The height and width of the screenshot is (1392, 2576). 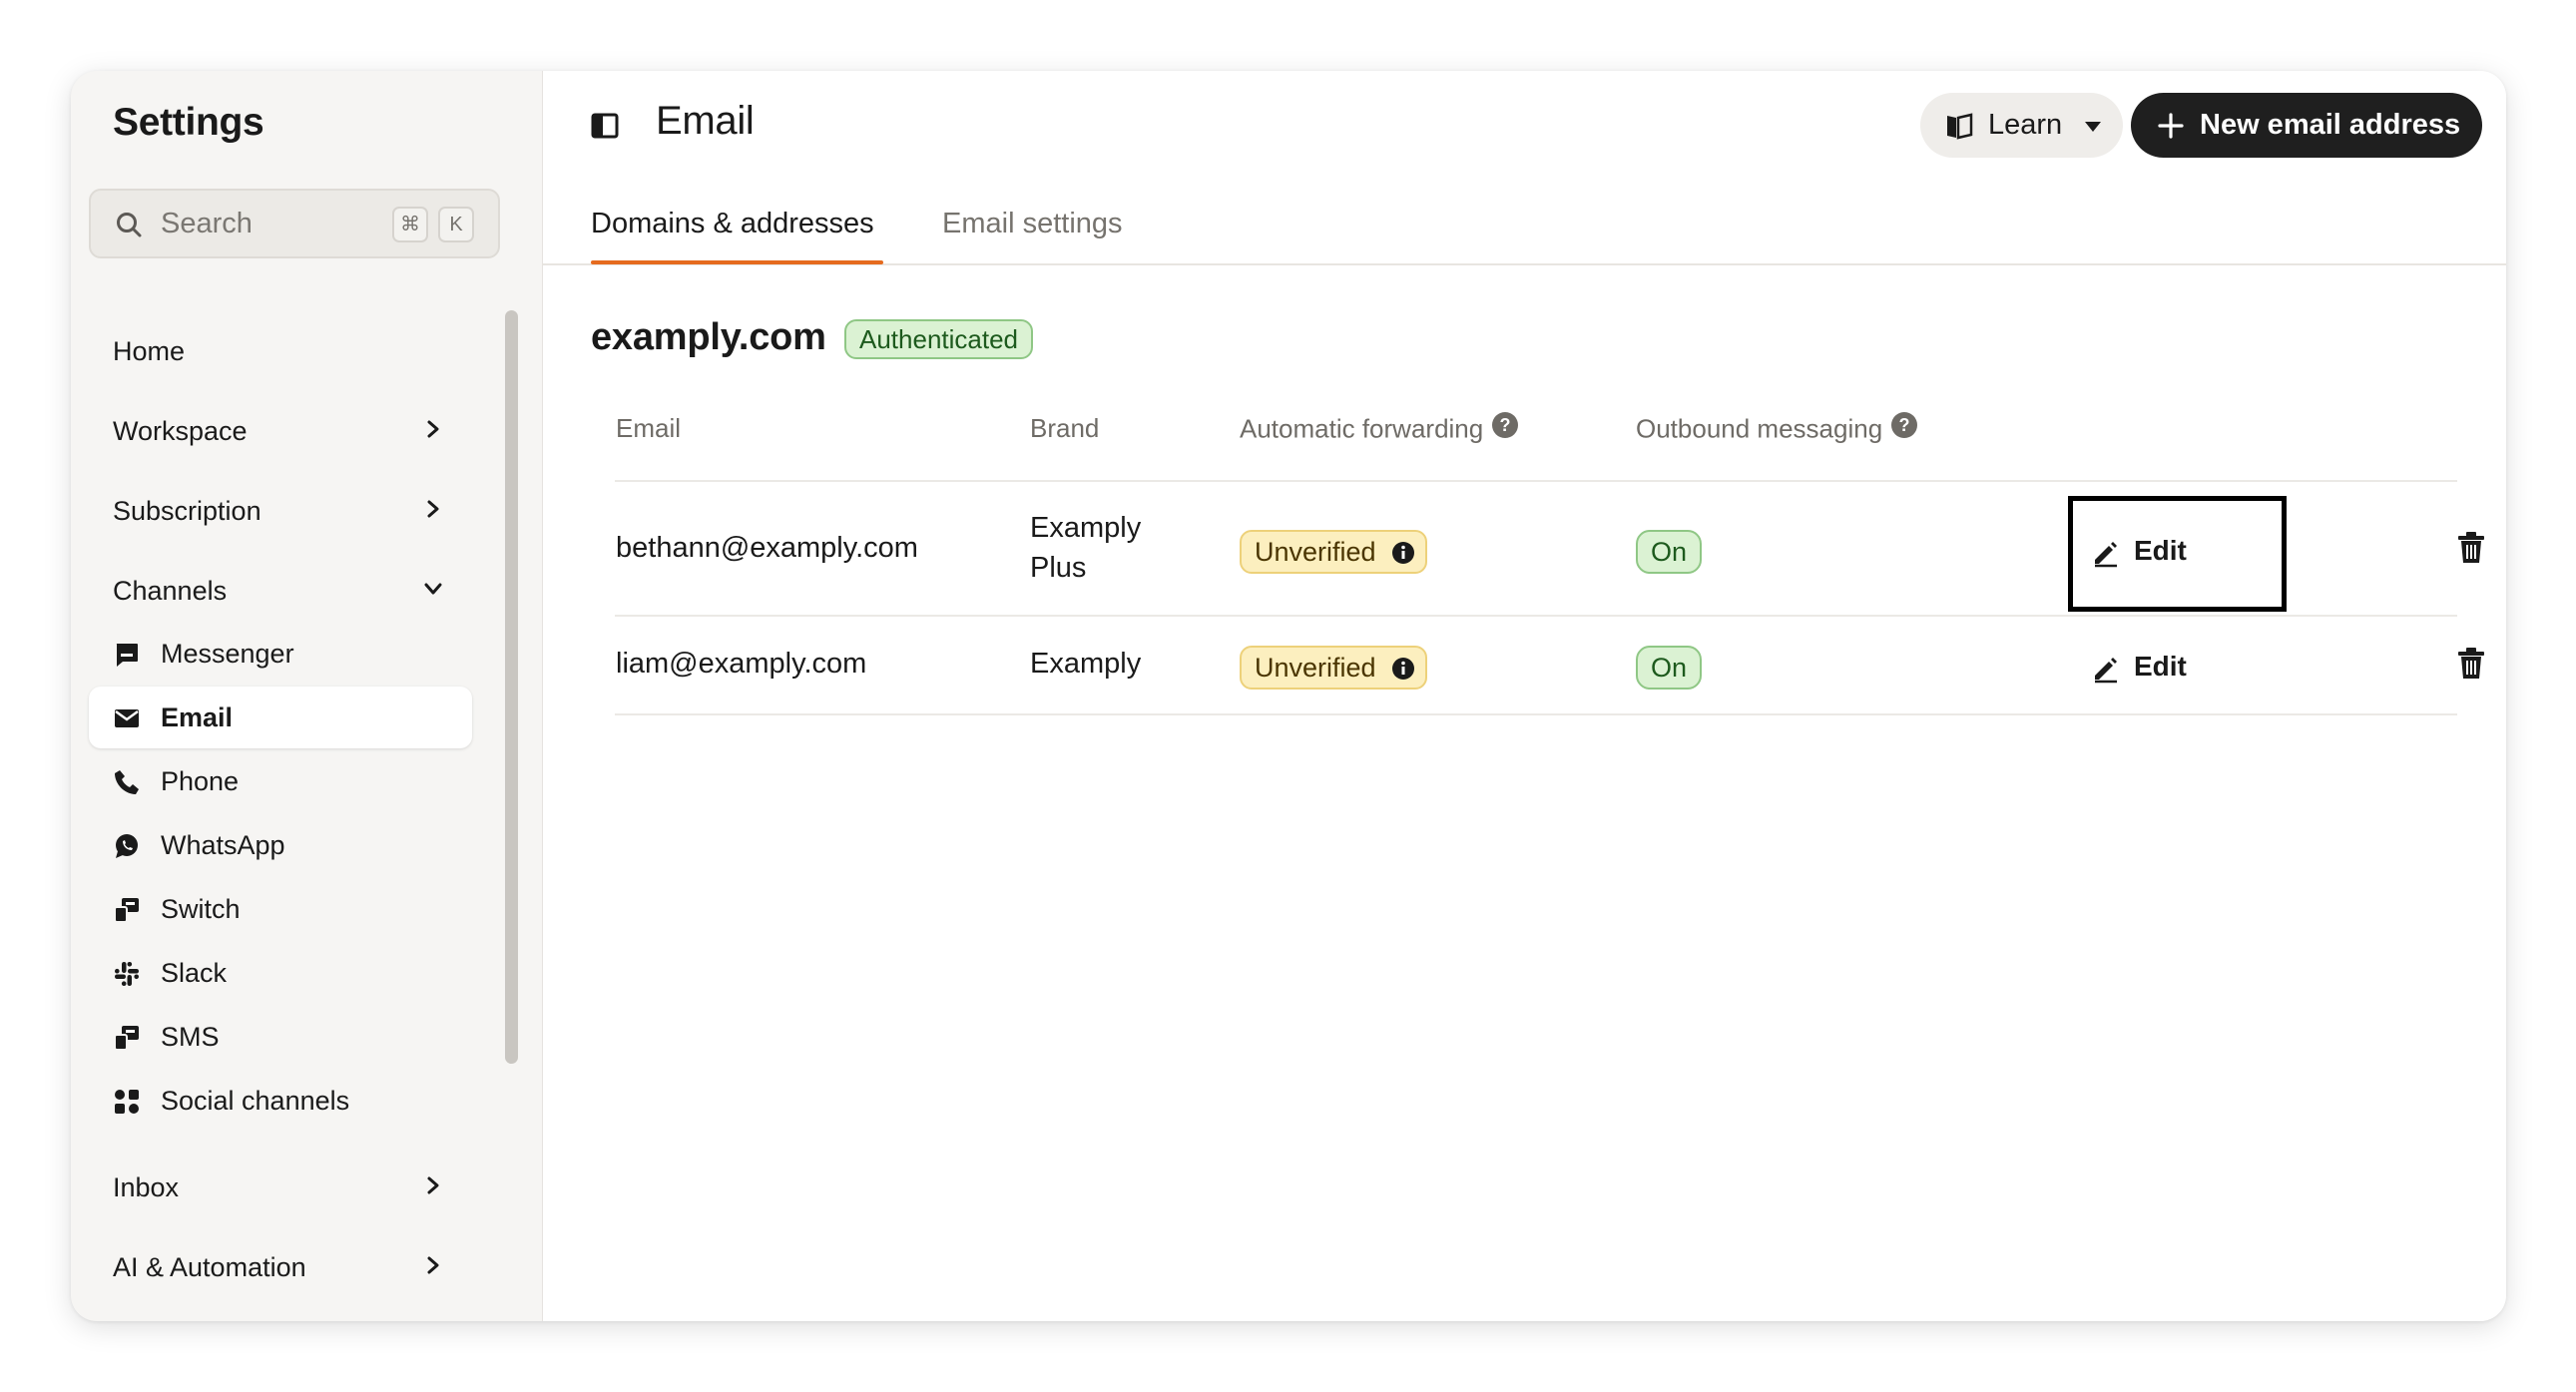 I want to click on sidebar-item-messenger: Messenger, so click(x=280, y=654).